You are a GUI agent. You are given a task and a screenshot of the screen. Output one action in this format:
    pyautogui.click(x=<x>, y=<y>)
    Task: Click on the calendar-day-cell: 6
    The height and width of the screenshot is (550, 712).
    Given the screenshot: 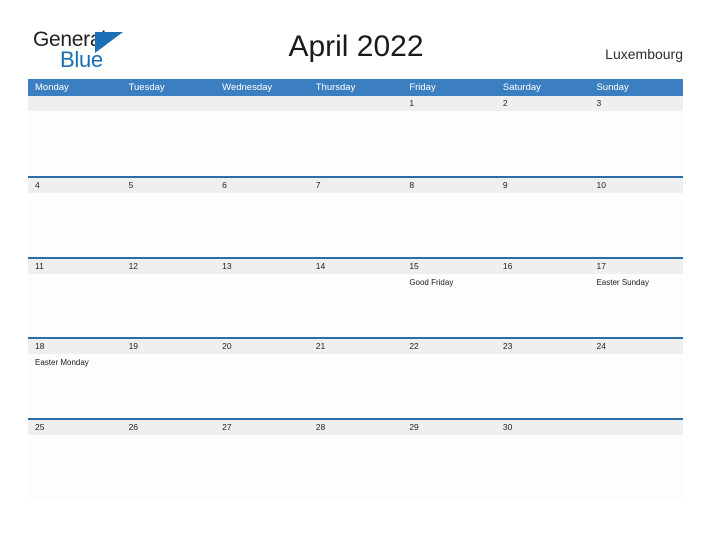 What is the action you would take?
    pyautogui.click(x=262, y=217)
    